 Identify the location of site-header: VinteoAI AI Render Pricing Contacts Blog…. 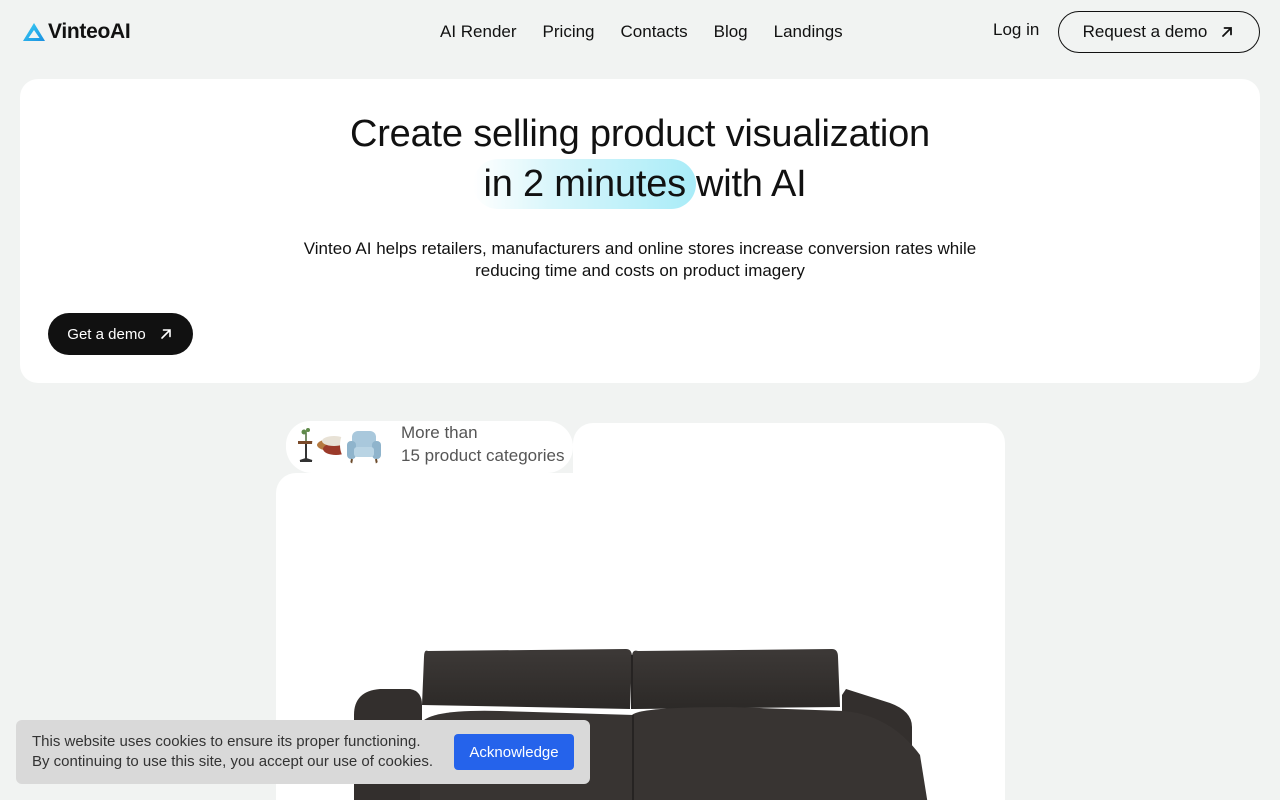
(640, 32).